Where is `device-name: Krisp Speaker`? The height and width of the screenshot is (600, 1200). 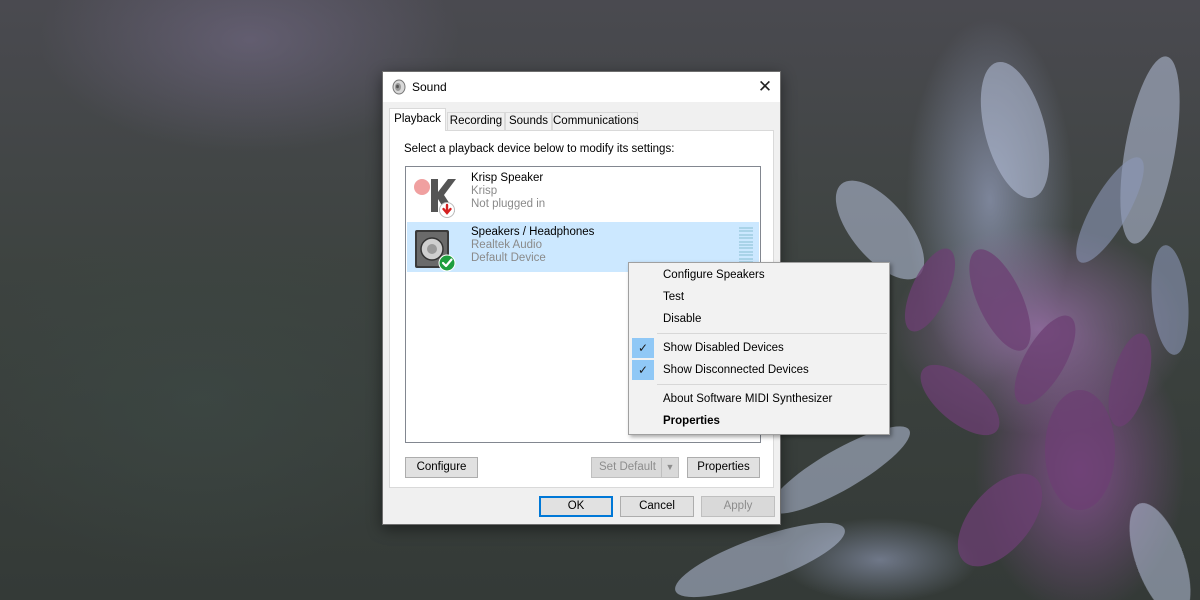 device-name: Krisp Speaker is located at coordinates (507, 178).